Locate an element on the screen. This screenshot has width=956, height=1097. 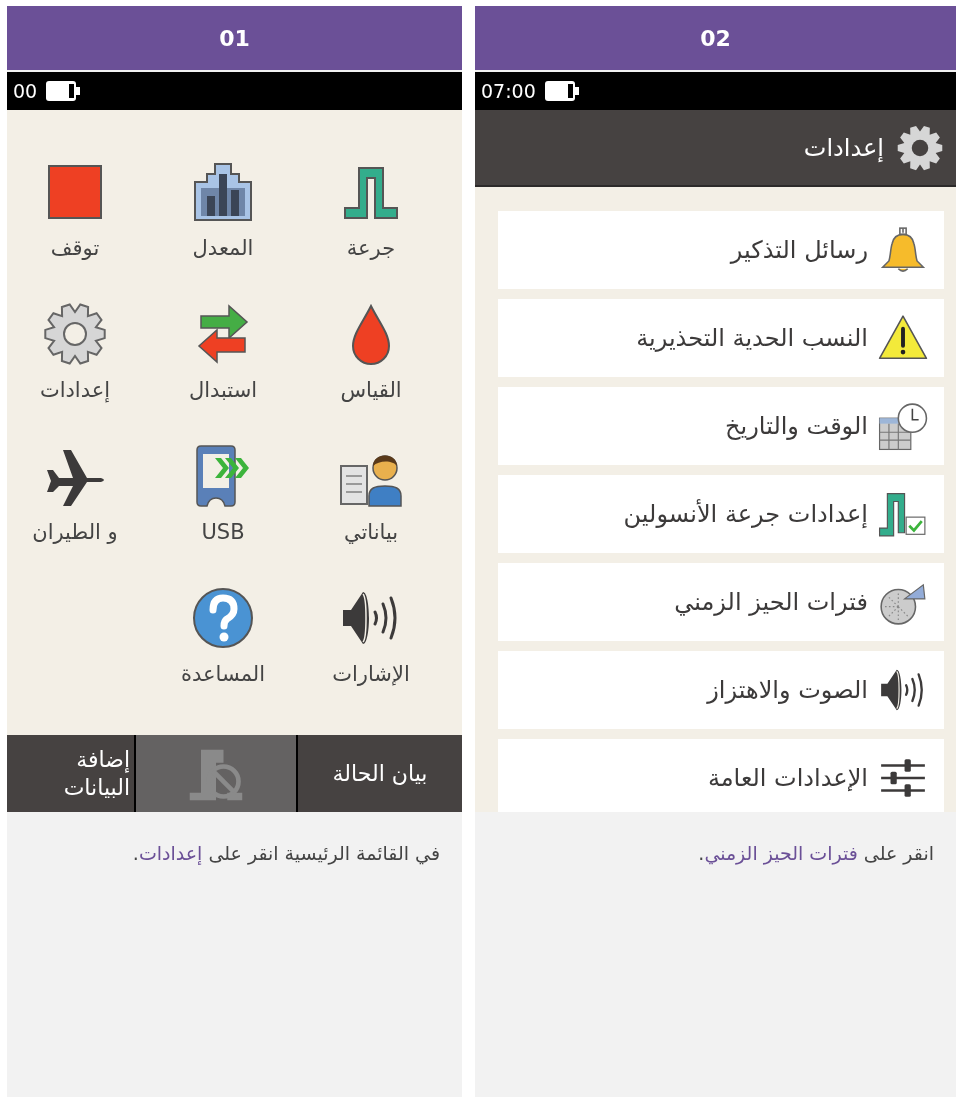
step-number: 01 is located at coordinates (234, 38).